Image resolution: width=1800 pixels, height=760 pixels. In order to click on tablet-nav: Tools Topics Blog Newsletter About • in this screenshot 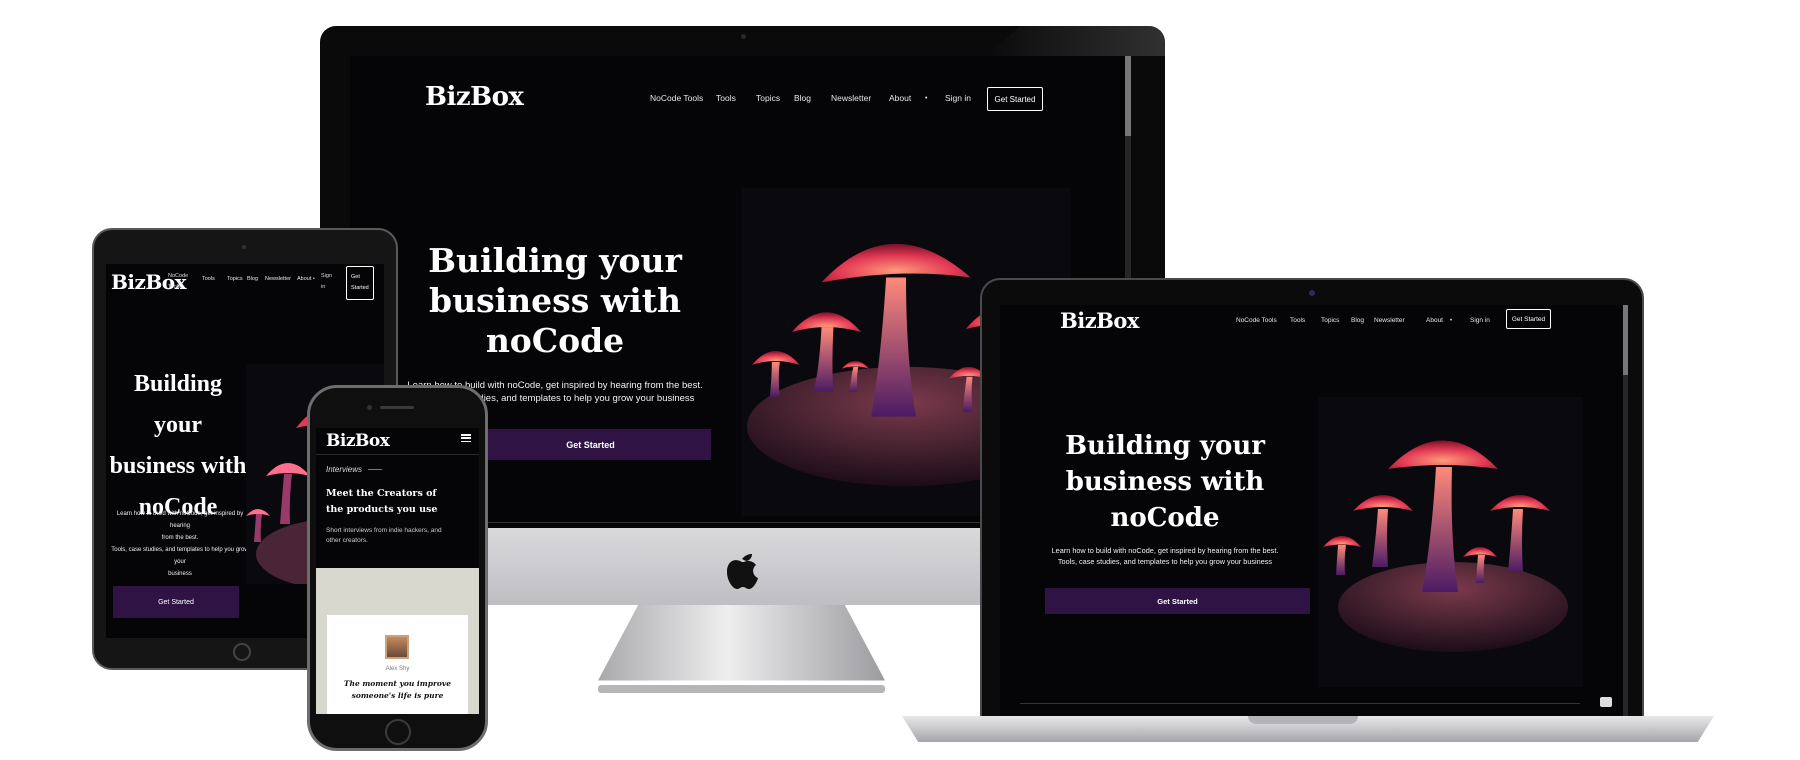, I will do `click(262, 279)`.